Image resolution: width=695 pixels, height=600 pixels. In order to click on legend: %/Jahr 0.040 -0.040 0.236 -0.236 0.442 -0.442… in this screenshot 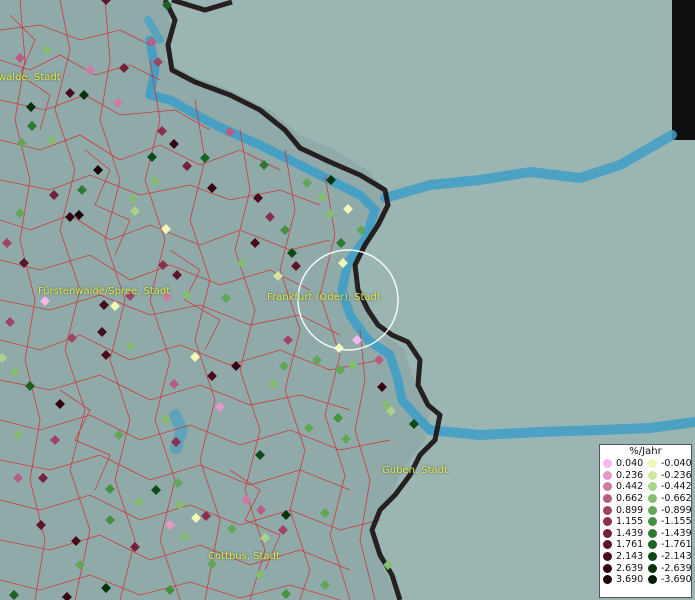, I will do `click(645, 521)`.